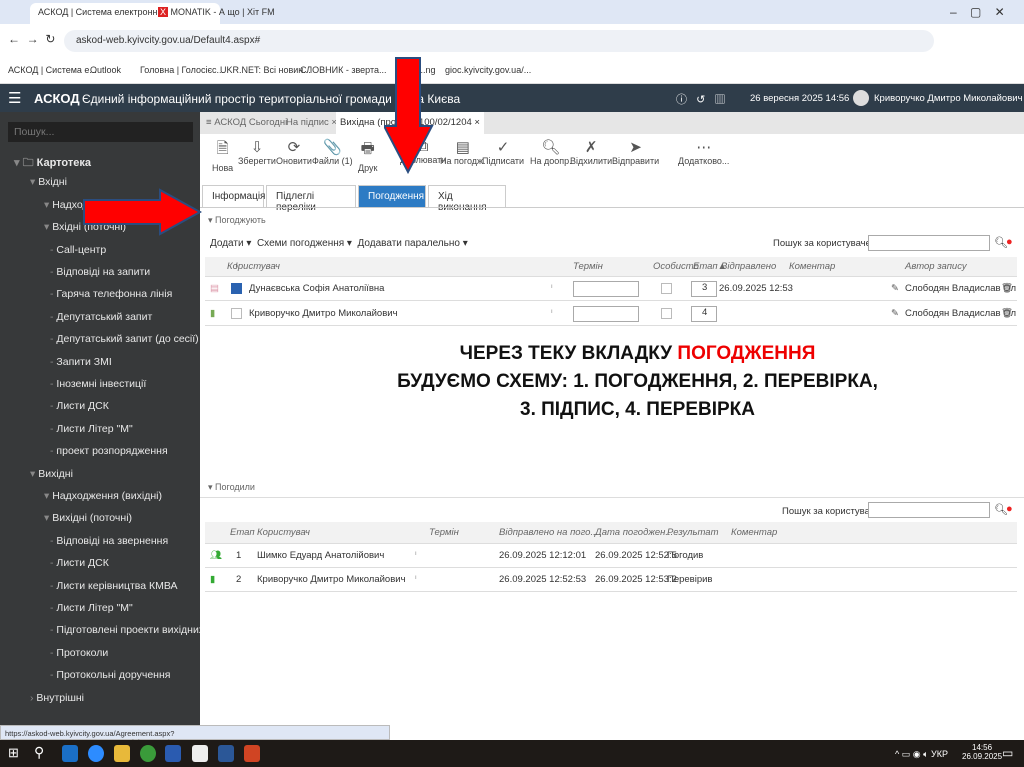 The height and width of the screenshot is (767, 1024). I want to click on powerpoint-icon, so click(252, 753).